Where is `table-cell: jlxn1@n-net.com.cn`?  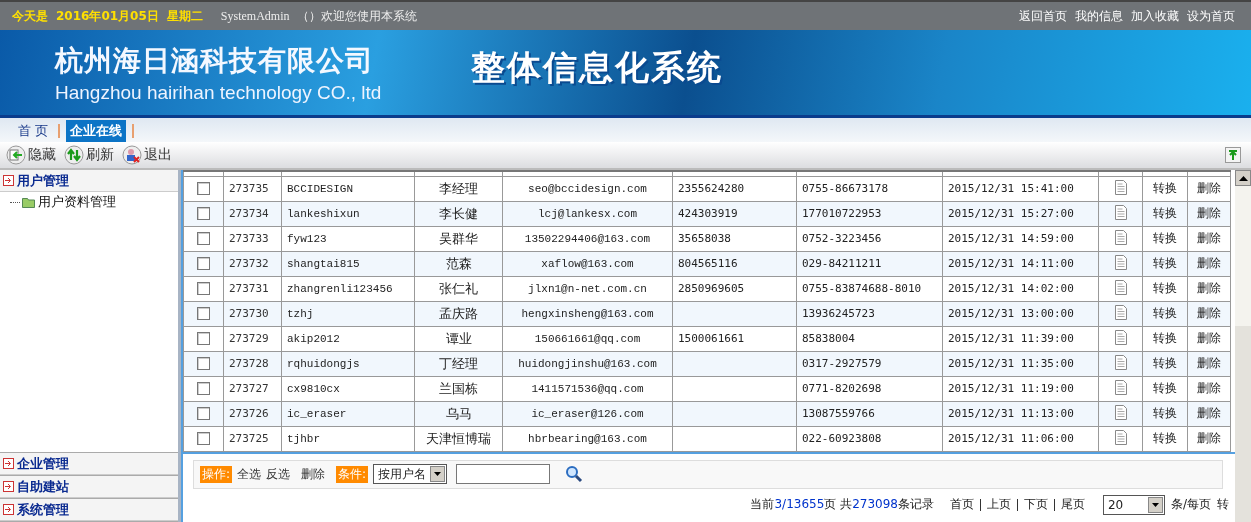 table-cell: jlxn1@n-net.com.cn is located at coordinates (587, 288).